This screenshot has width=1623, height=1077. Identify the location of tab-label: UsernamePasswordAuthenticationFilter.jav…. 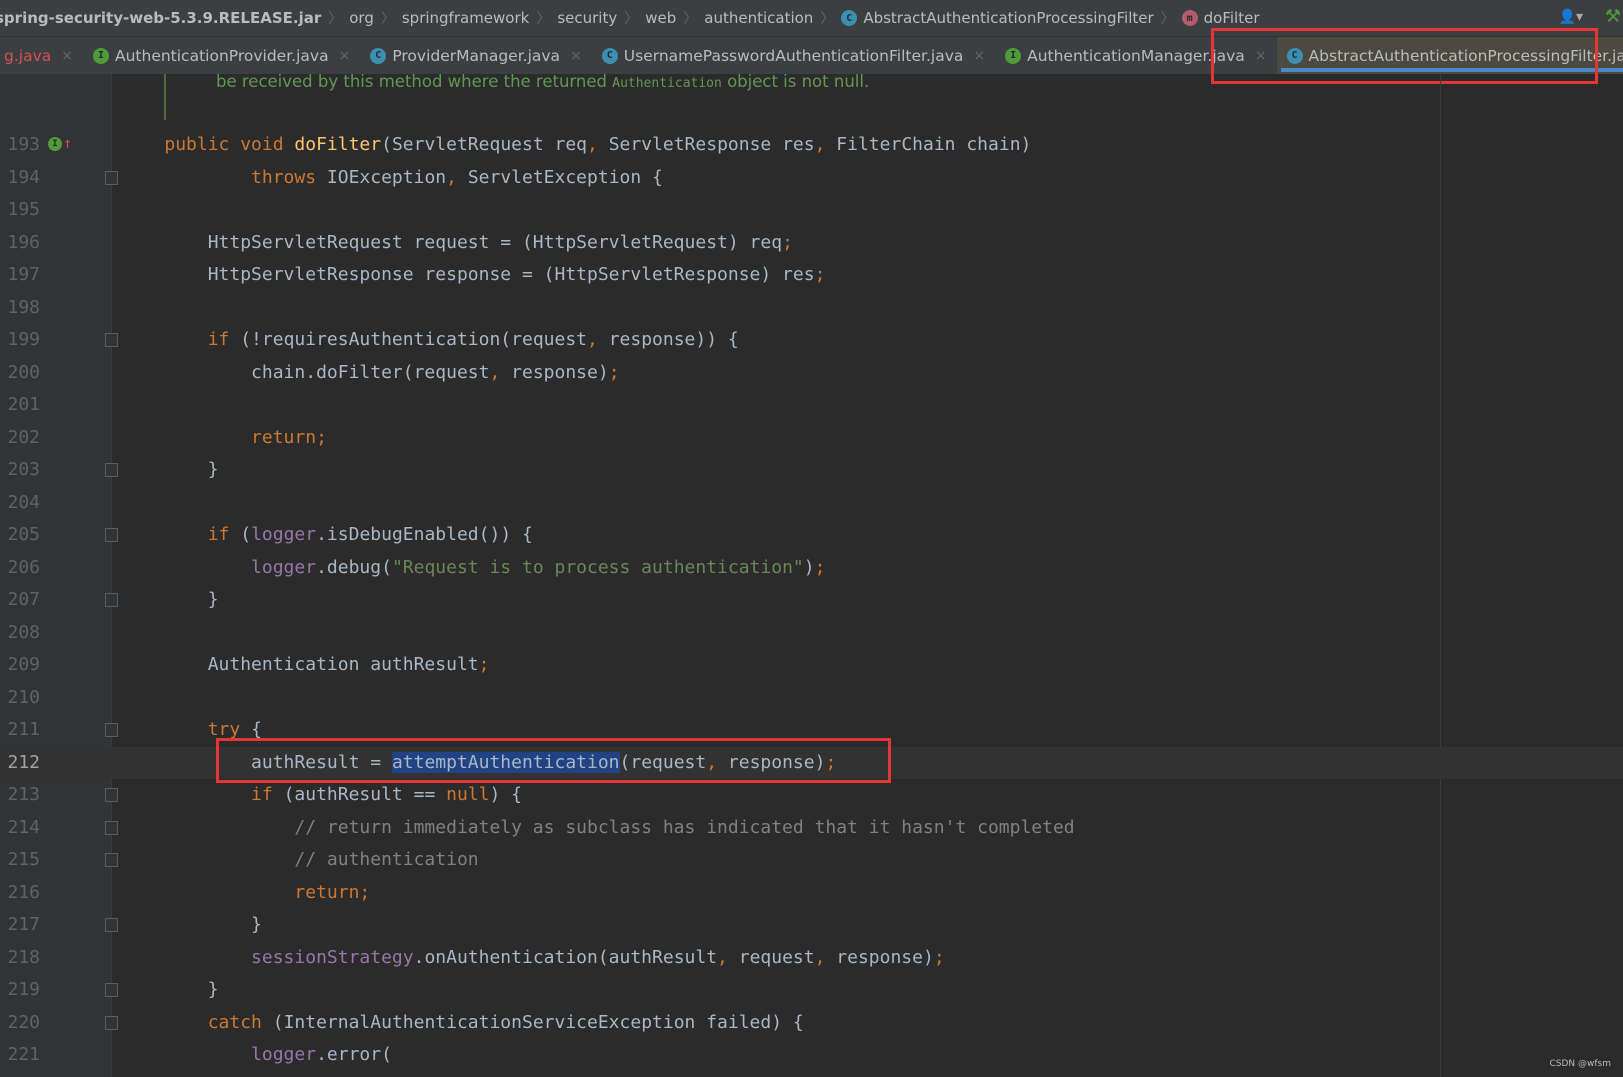
(793, 55).